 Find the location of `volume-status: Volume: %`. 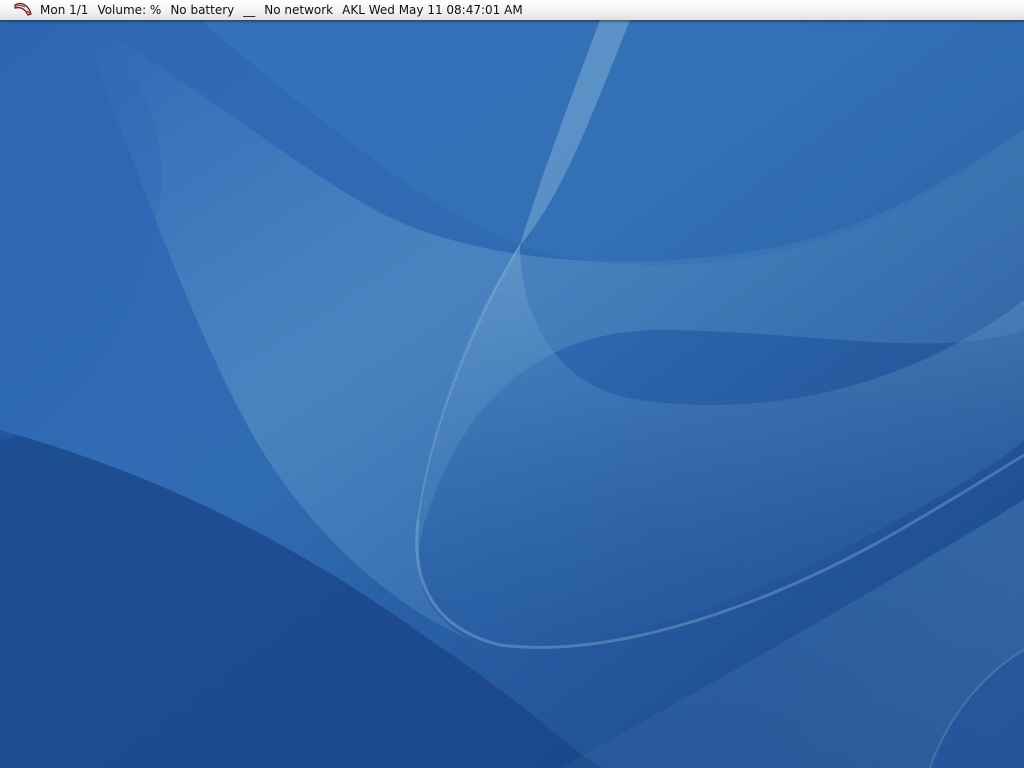

volume-status: Volume: % is located at coordinates (129, 10).